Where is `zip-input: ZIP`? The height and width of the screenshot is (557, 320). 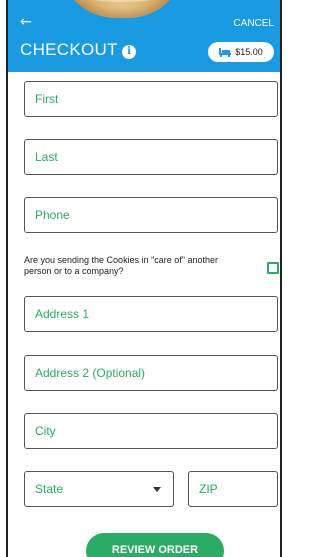 zip-input: ZIP is located at coordinates (233, 489).